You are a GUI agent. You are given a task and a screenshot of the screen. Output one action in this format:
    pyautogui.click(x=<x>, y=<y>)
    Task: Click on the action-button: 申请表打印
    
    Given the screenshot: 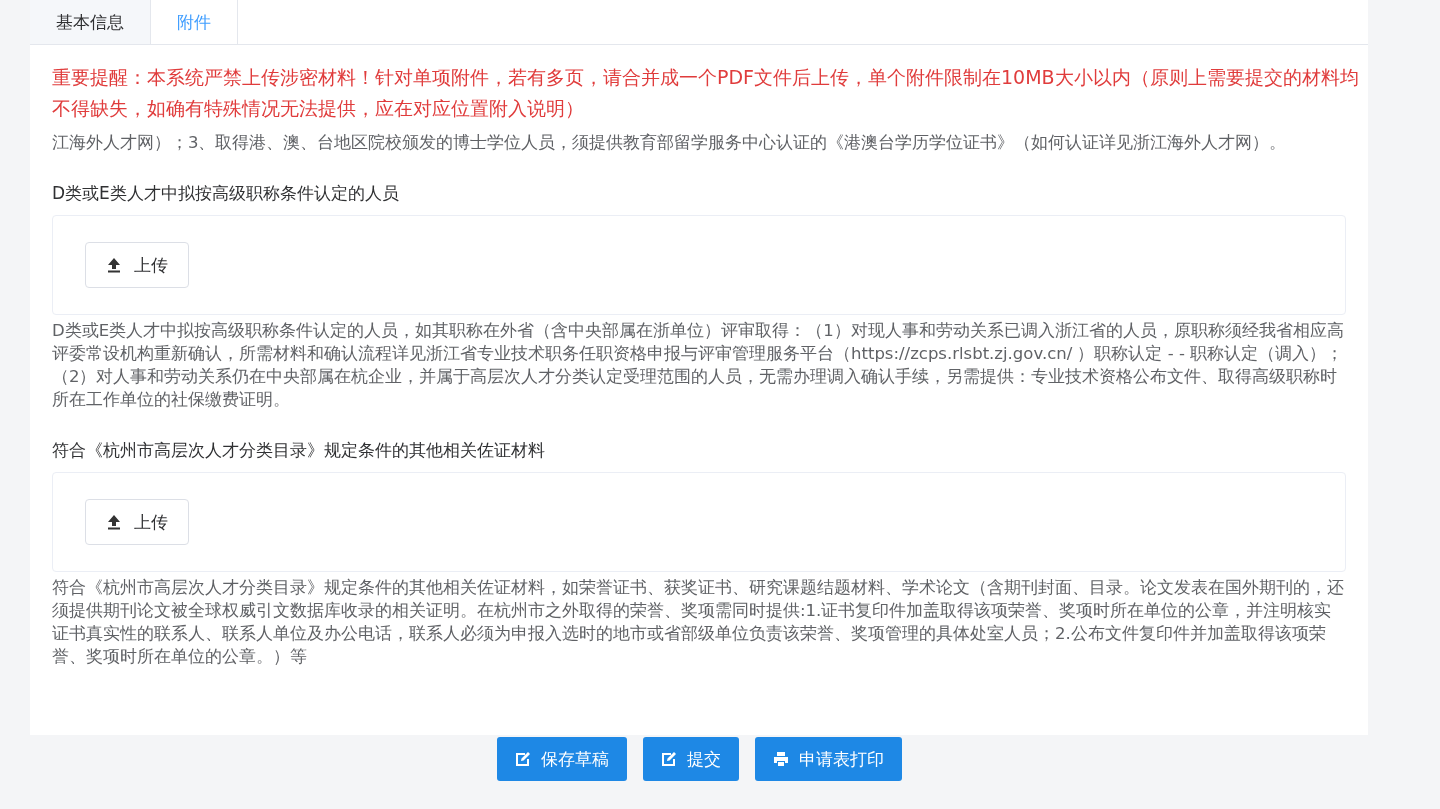 What is the action you would take?
    pyautogui.click(x=828, y=759)
    